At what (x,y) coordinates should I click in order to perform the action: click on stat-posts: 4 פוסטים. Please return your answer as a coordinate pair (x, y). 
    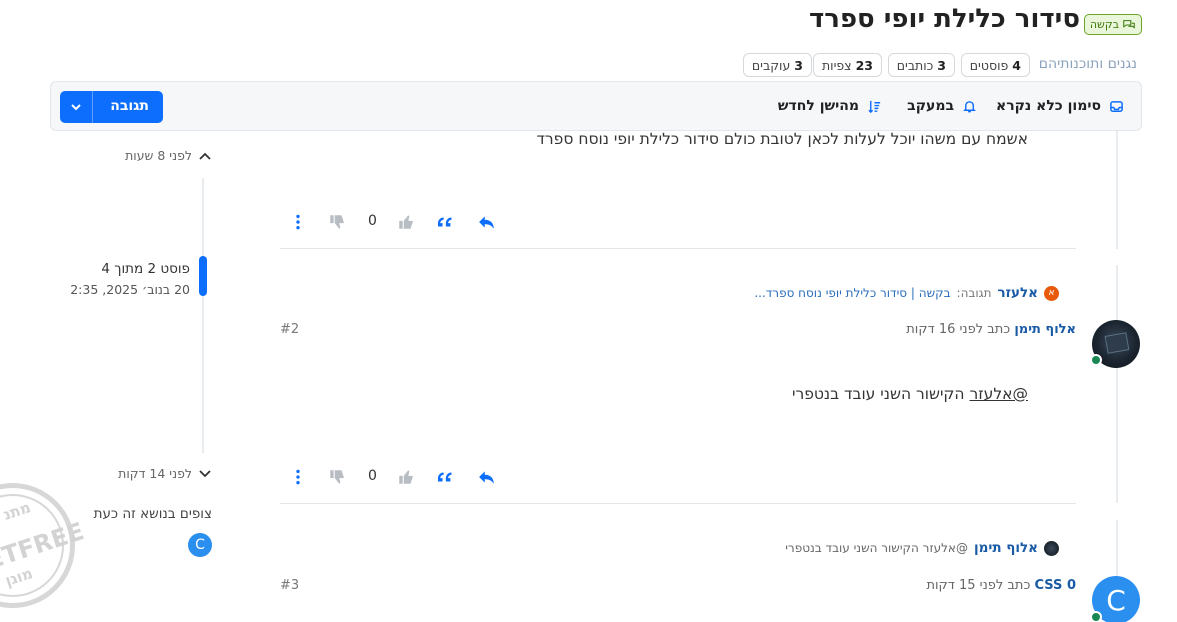
    Looking at the image, I should click on (995, 65).